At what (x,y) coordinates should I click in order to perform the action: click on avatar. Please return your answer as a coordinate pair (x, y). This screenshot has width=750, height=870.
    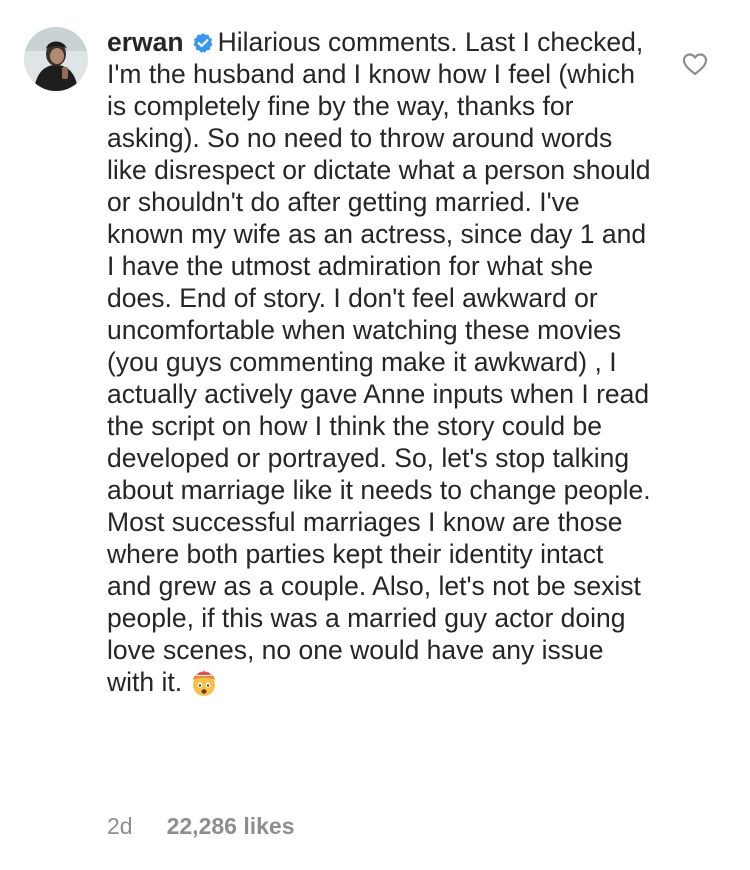
    Looking at the image, I should click on (56, 59).